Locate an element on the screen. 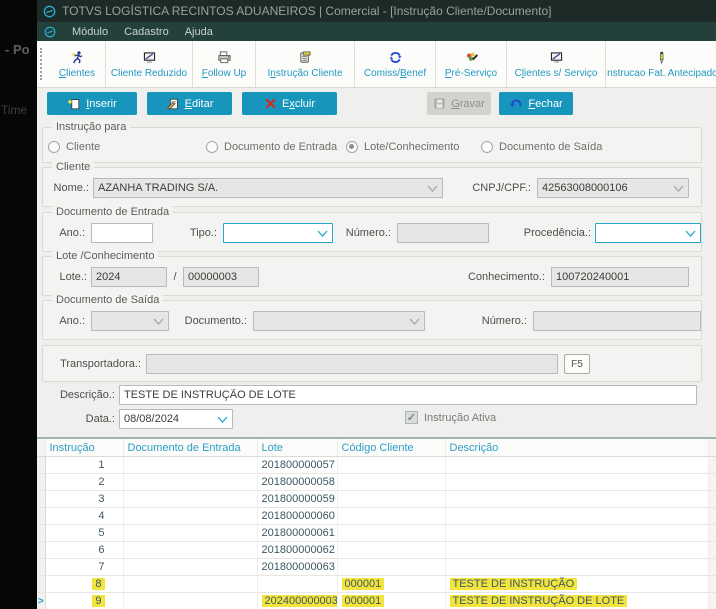  documento-saida-combo is located at coordinates (339, 321).